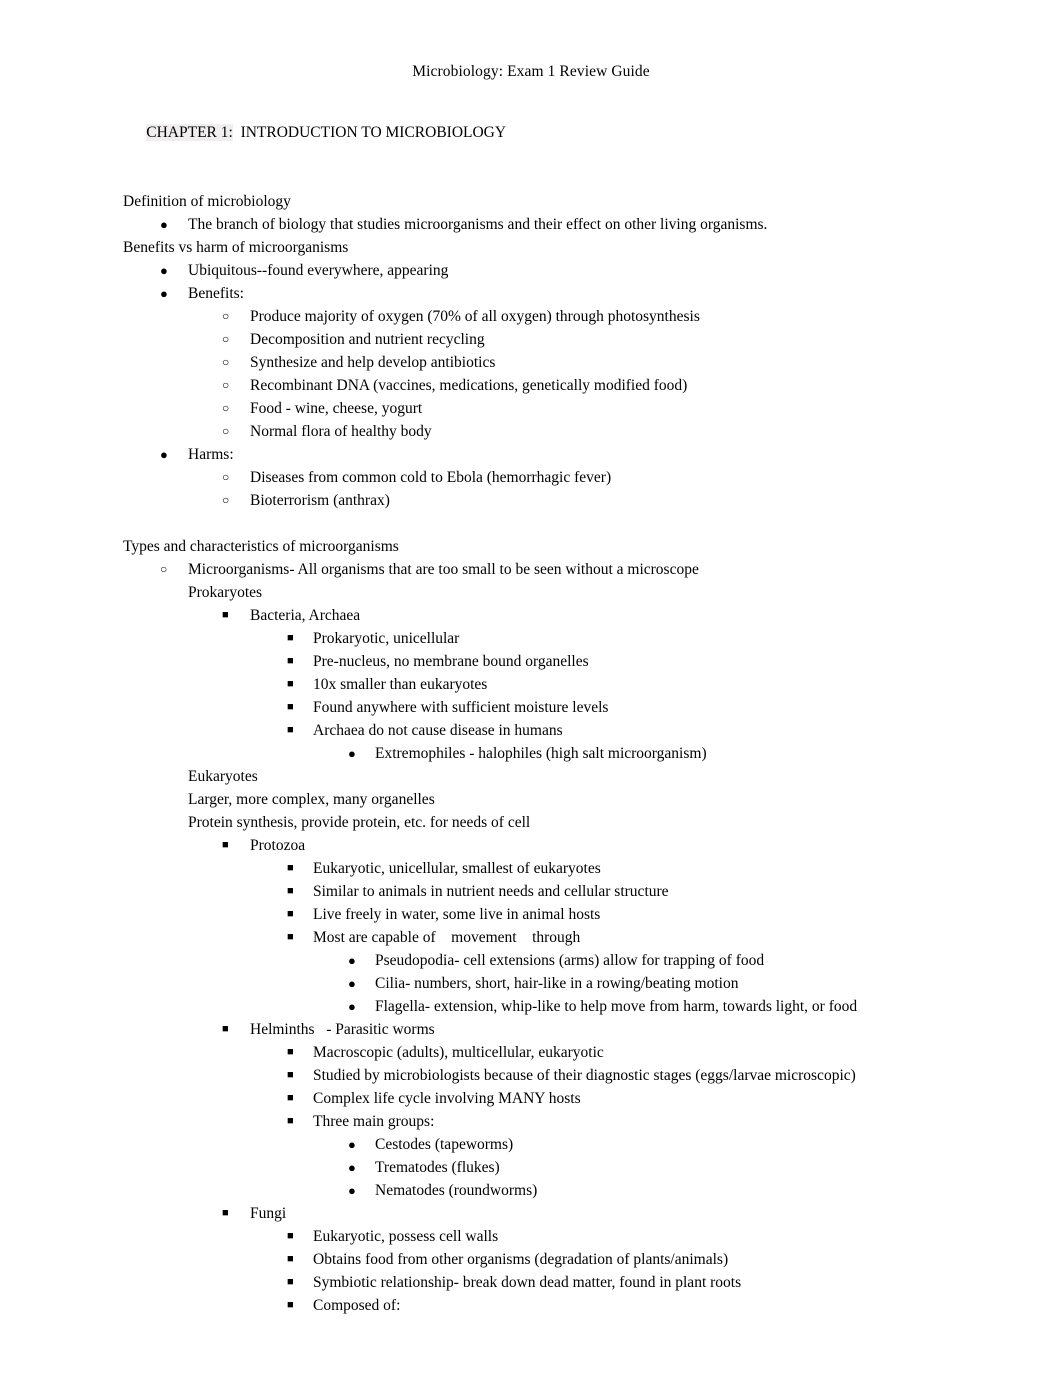 The image size is (1062, 1377). What do you see at coordinates (508, 1213) in the screenshot?
I see `list-item: ■ Fungi` at bounding box center [508, 1213].